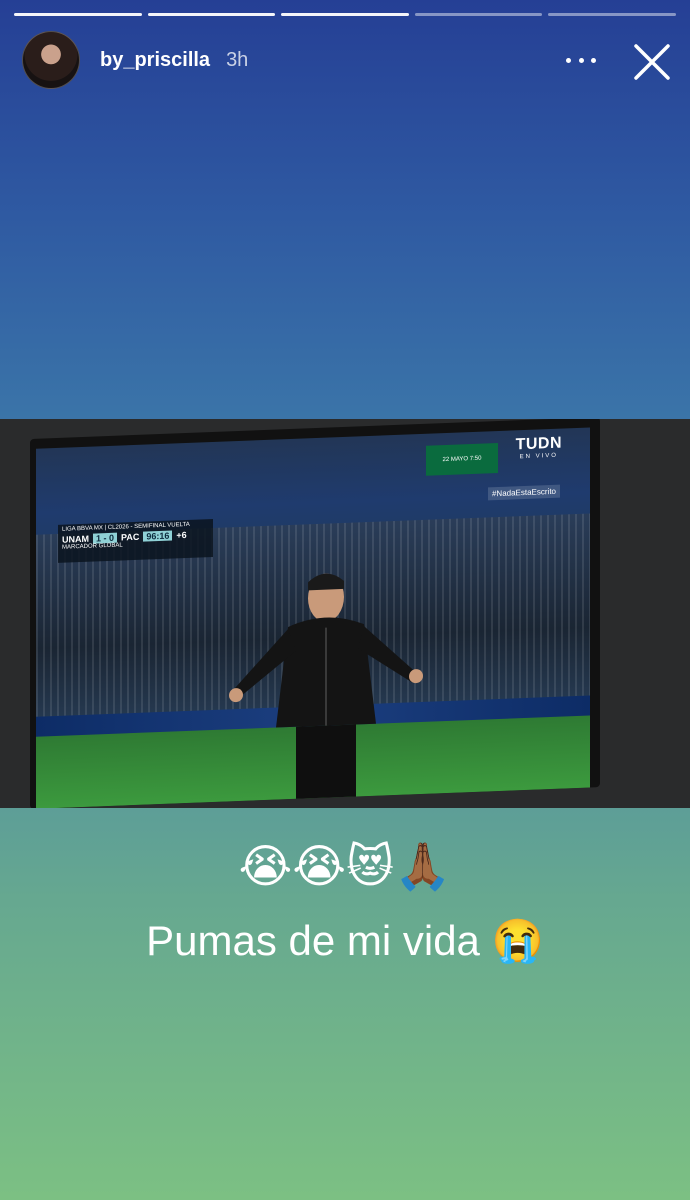 This screenshot has width=690, height=1200. I want to click on hashtag: #NadaEstaEscrito, so click(523, 492).